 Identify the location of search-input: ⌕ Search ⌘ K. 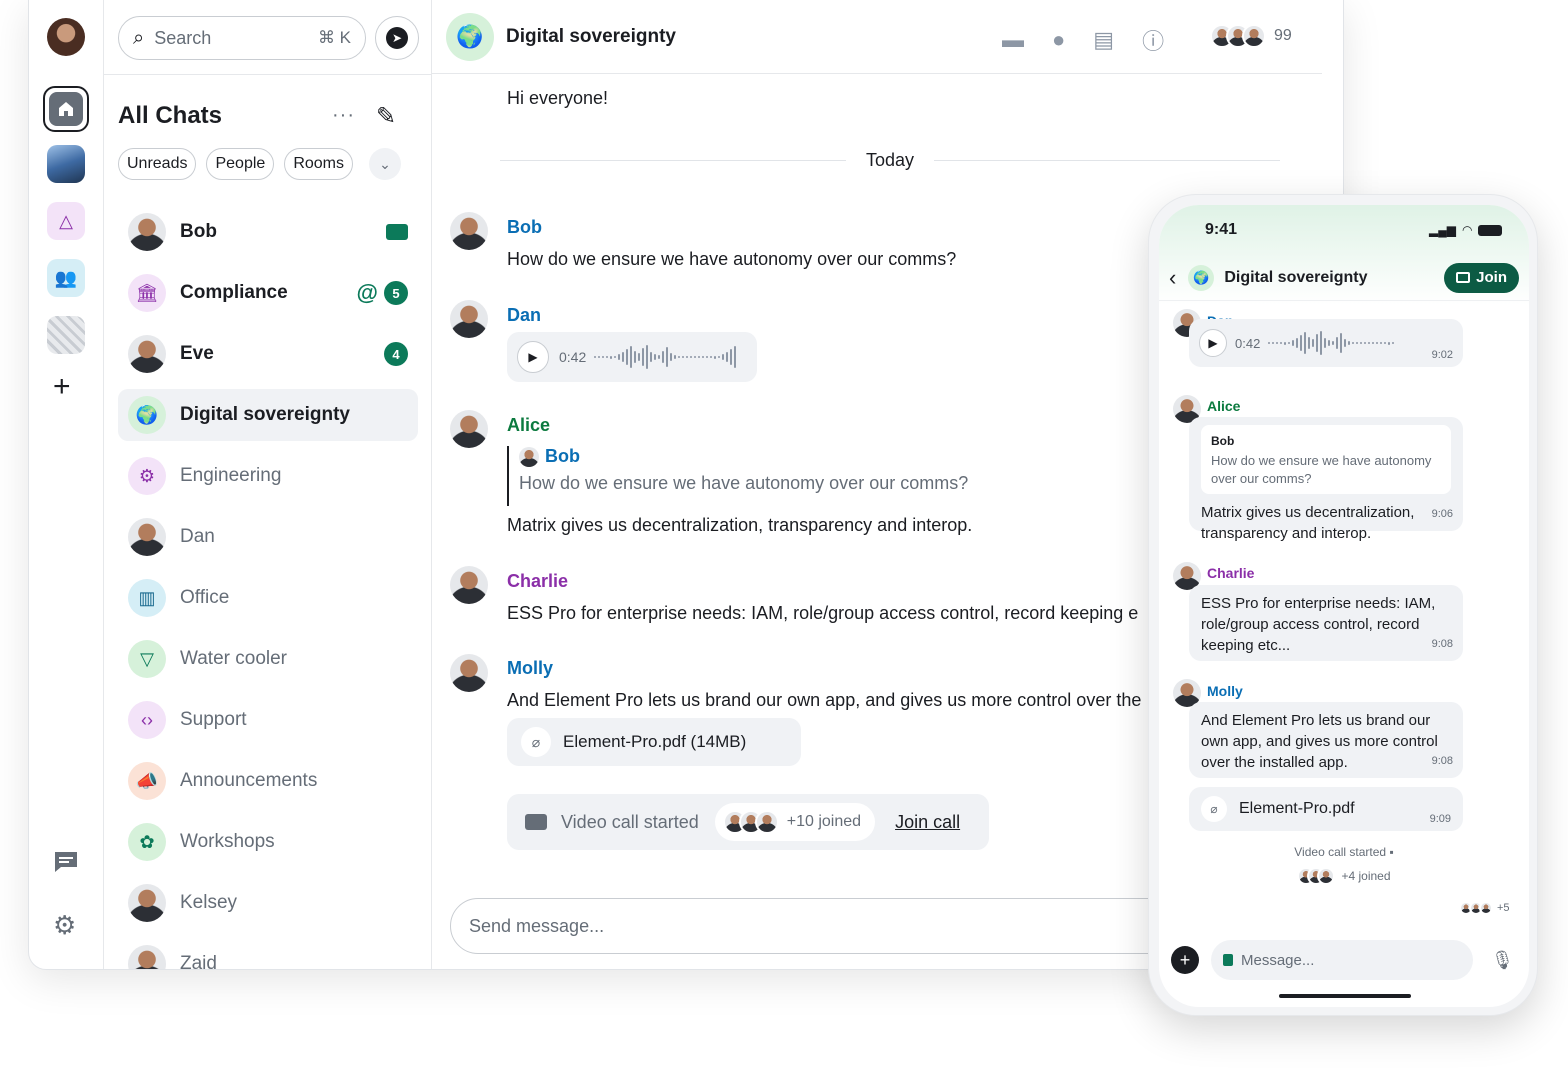
(242, 38).